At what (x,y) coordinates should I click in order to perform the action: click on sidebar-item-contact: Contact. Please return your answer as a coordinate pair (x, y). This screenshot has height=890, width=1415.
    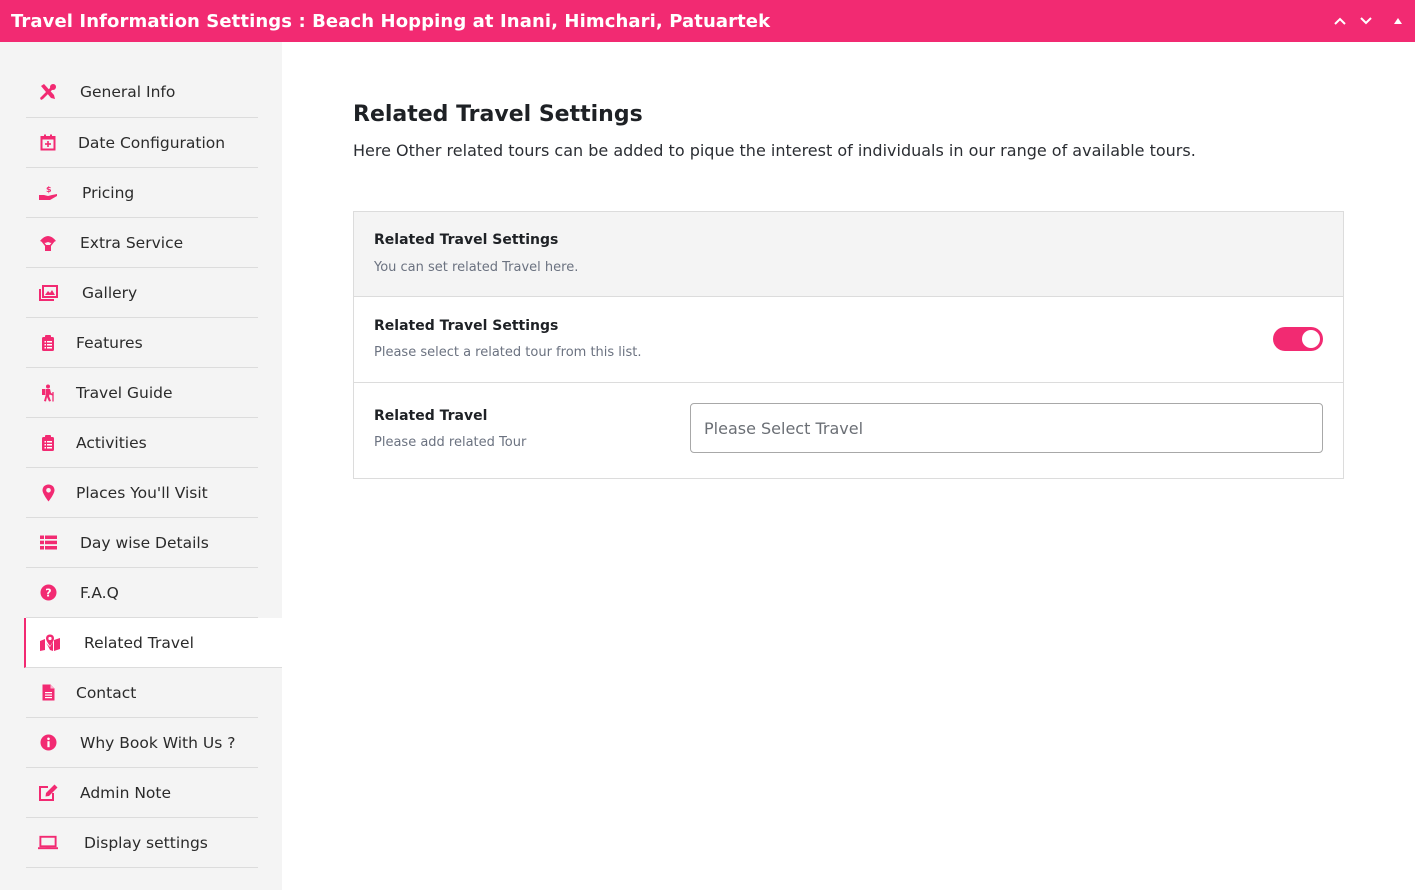
    Looking at the image, I should click on (142, 693).